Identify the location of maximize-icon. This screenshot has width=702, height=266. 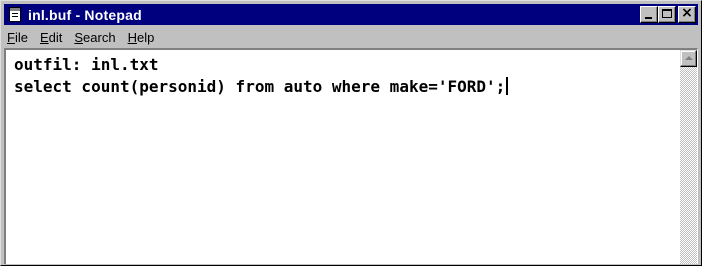
(667, 13).